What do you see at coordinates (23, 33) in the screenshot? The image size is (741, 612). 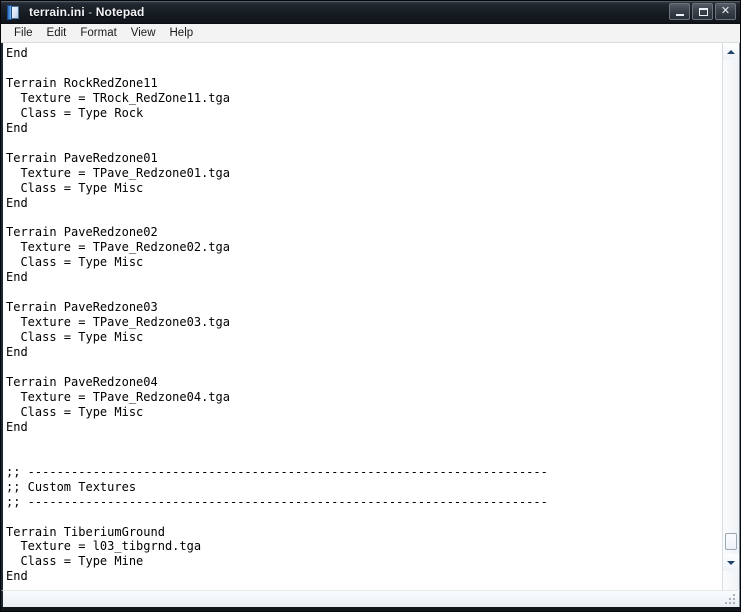 I see `menu-item-file: File` at bounding box center [23, 33].